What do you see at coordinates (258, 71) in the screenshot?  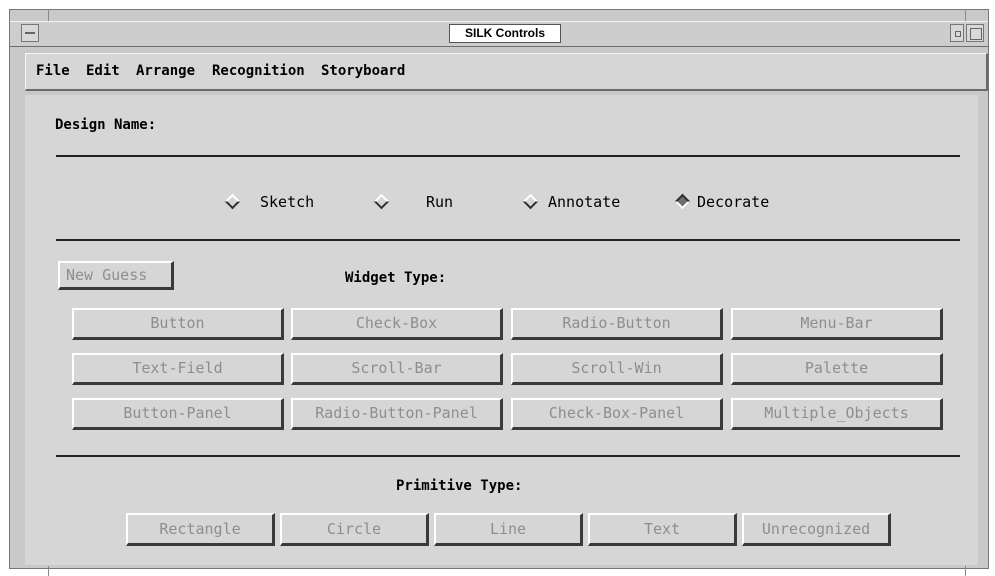 I see `menu-recognition: Recognition` at bounding box center [258, 71].